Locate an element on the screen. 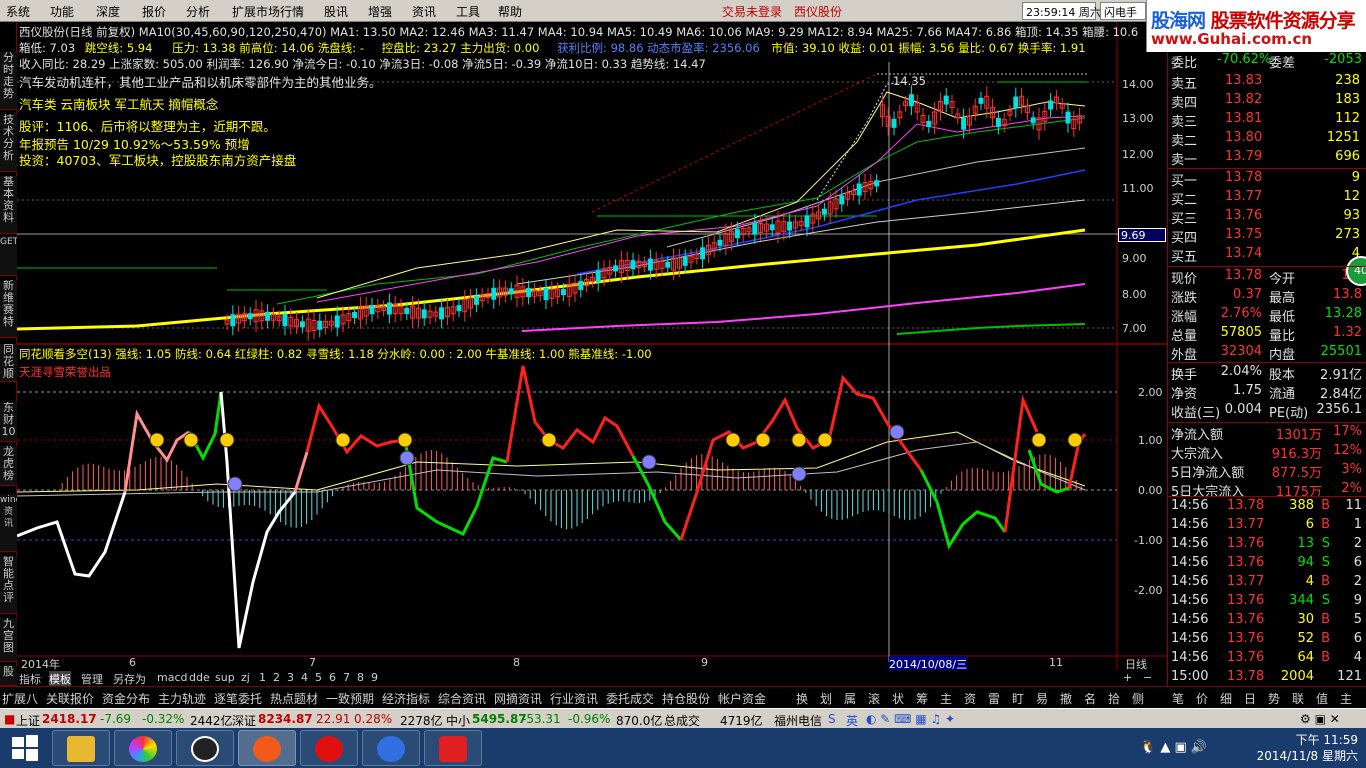  bottom-tab: 资金分布 is located at coordinates (126, 698).